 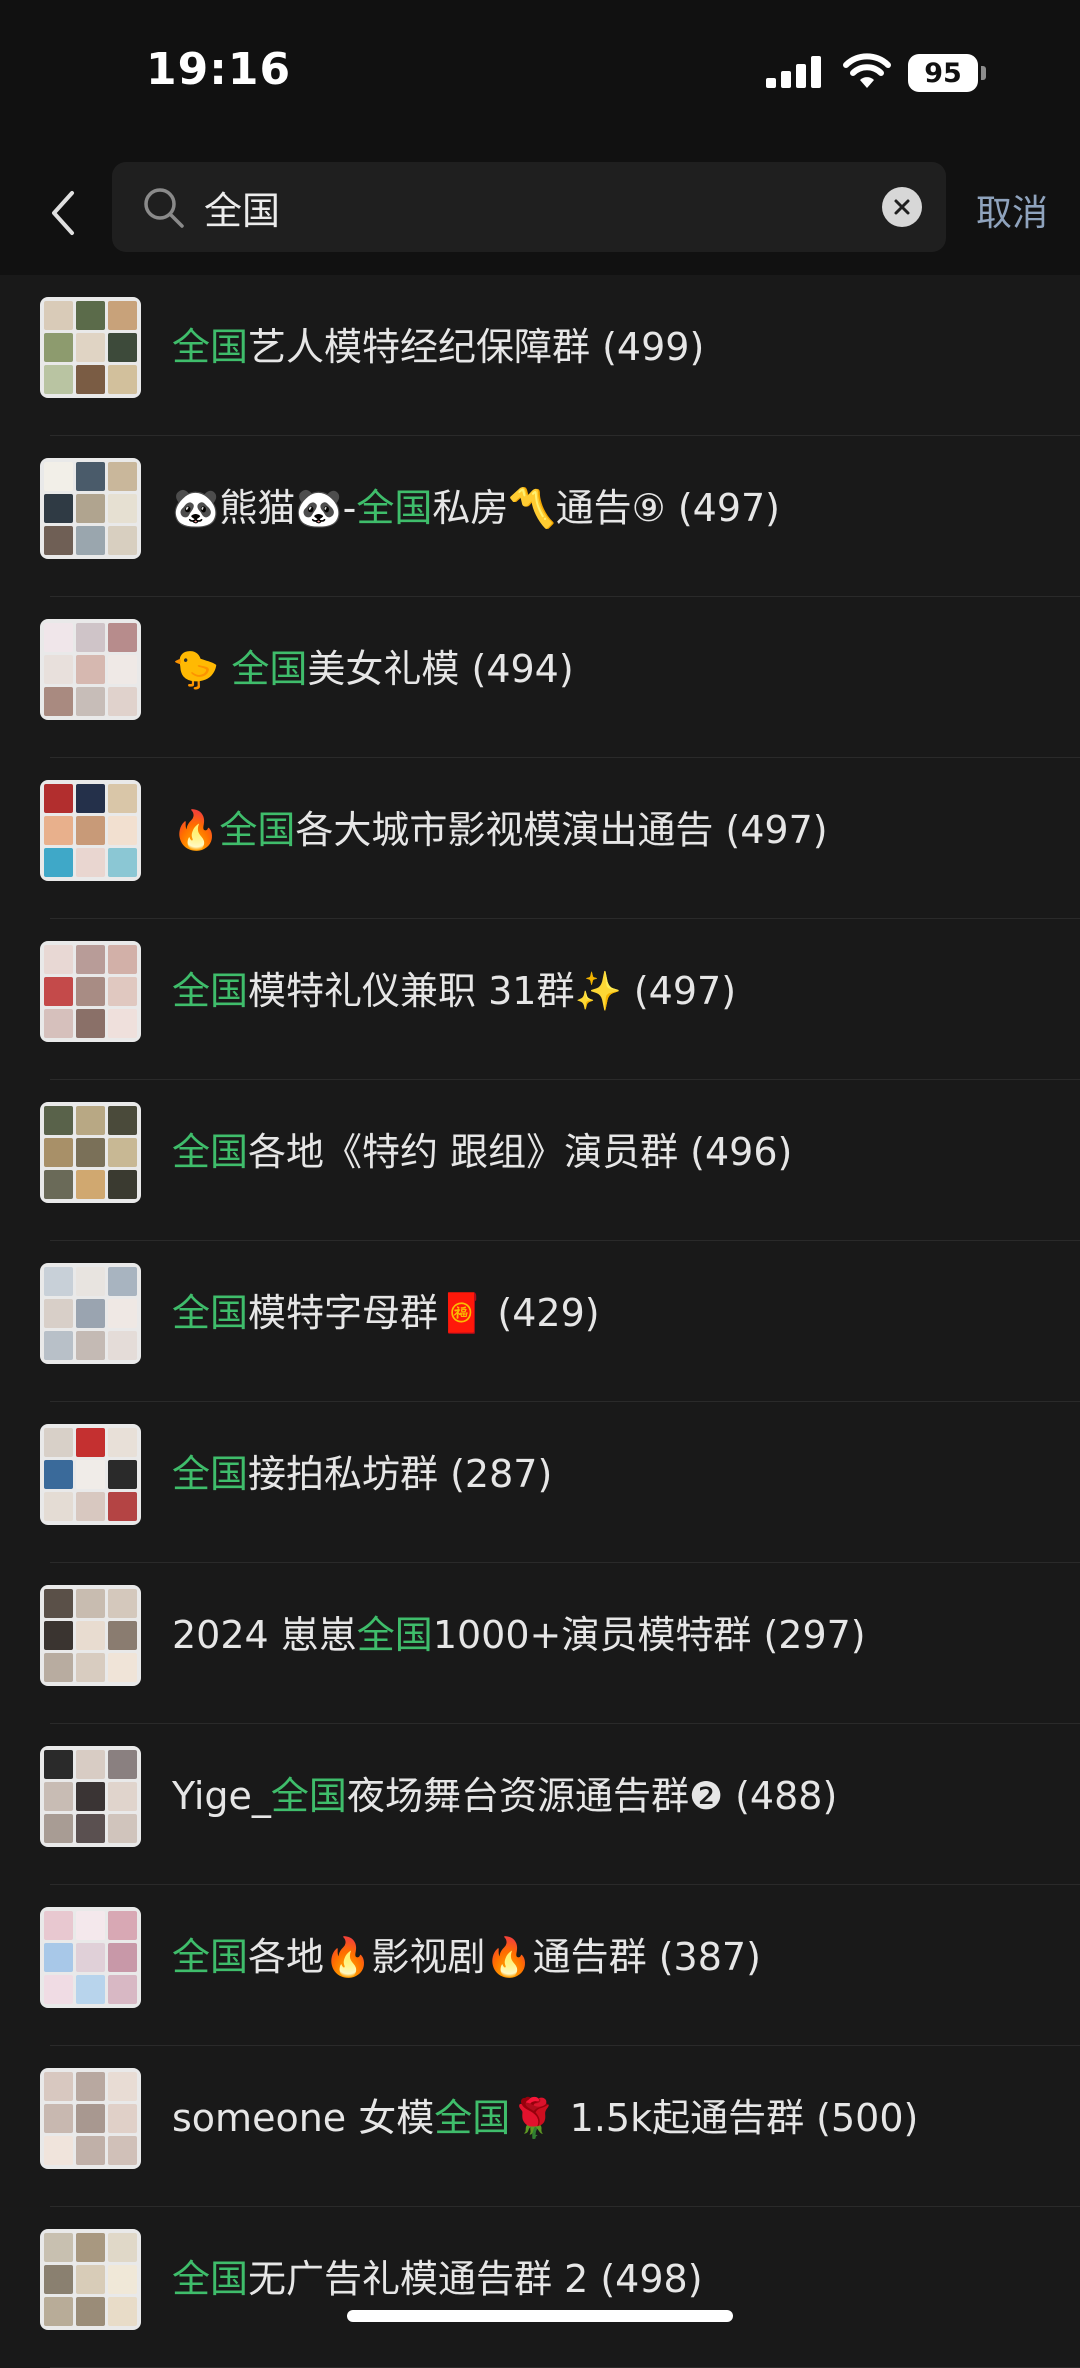 What do you see at coordinates (540, 999) in the screenshot?
I see `result-row: 全国模特礼仪兼职 31群✨ (497)` at bounding box center [540, 999].